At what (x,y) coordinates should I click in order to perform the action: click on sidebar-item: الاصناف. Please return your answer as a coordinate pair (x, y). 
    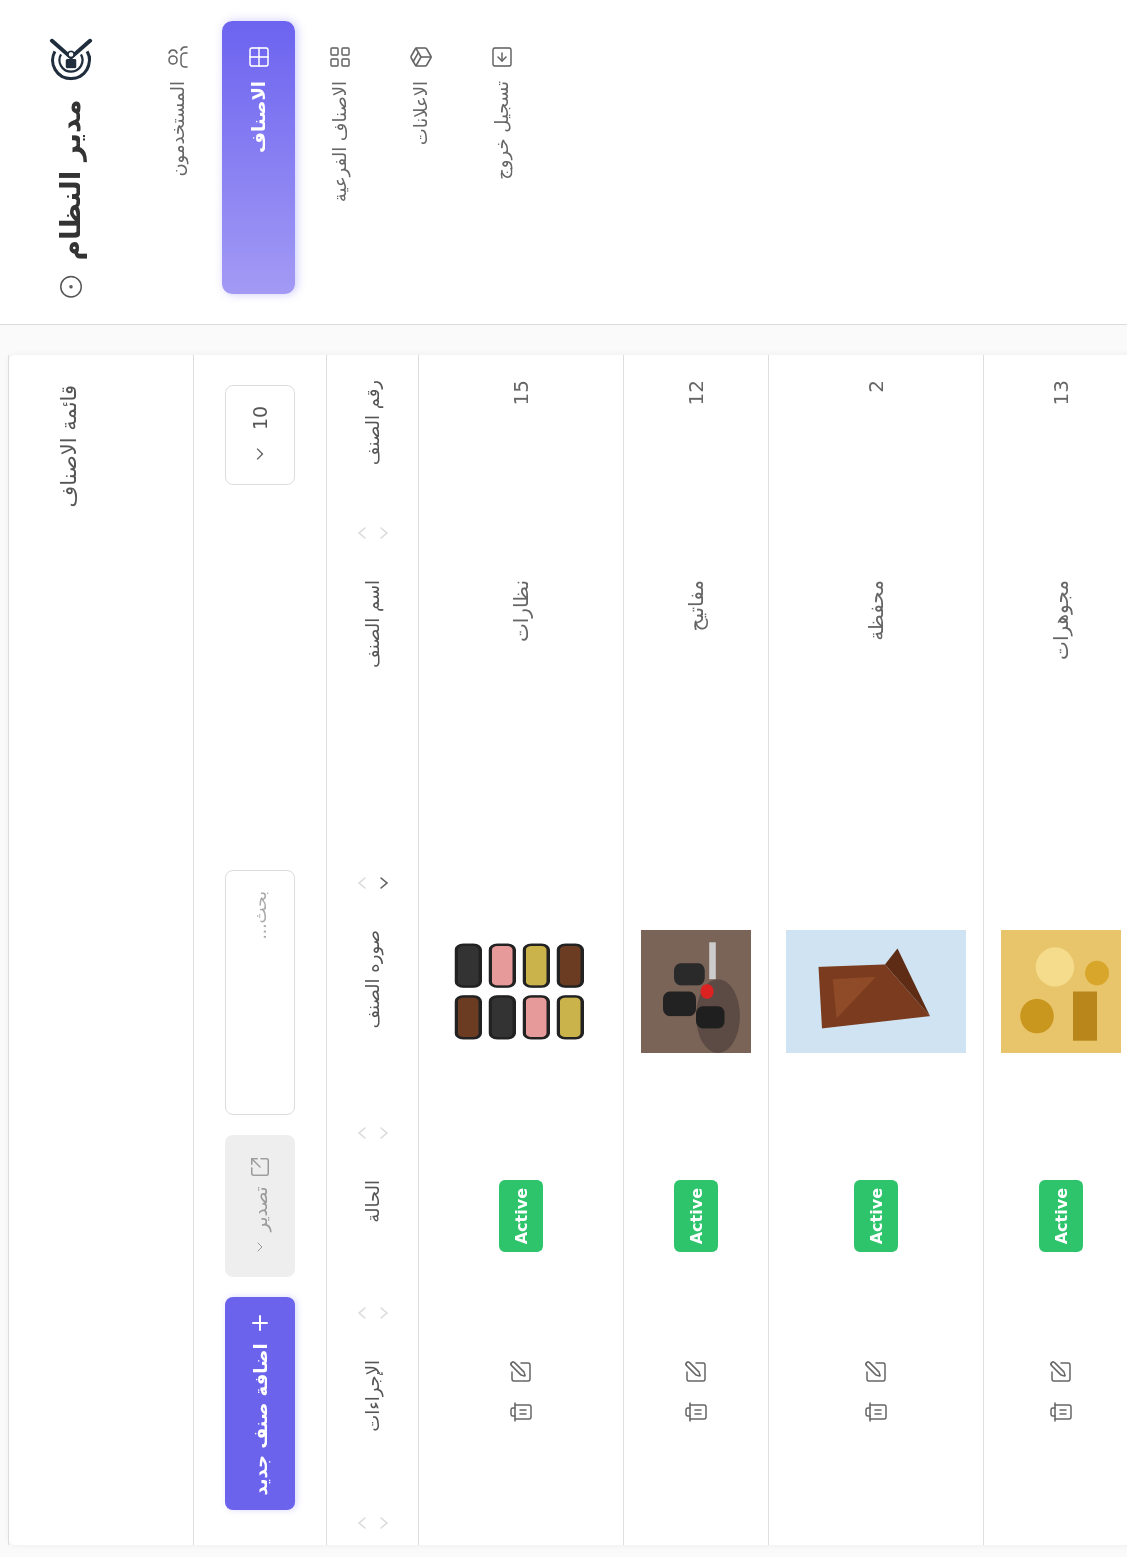
    Looking at the image, I should click on (258, 157).